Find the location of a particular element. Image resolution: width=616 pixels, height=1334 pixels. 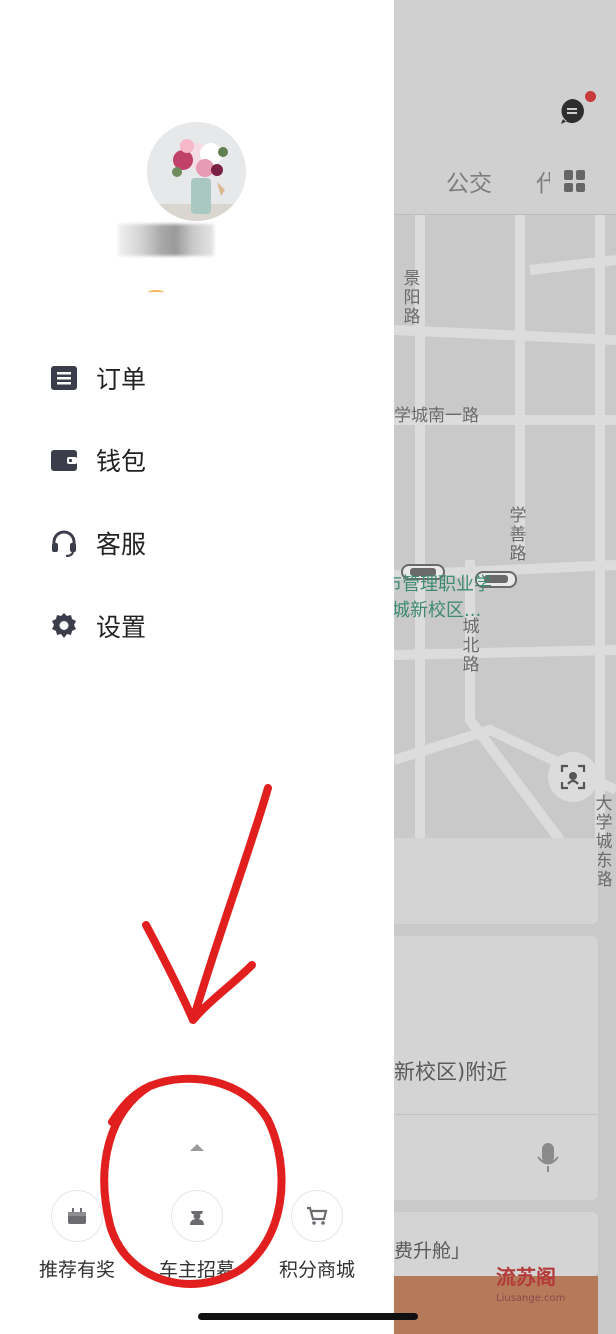

pickup-location-text: 新校区)附近 is located at coordinates (451, 1072).